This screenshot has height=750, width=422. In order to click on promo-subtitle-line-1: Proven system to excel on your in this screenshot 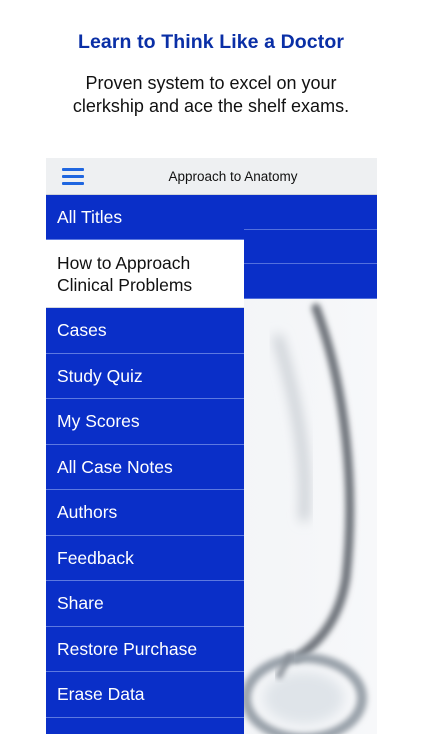, I will do `click(211, 83)`.